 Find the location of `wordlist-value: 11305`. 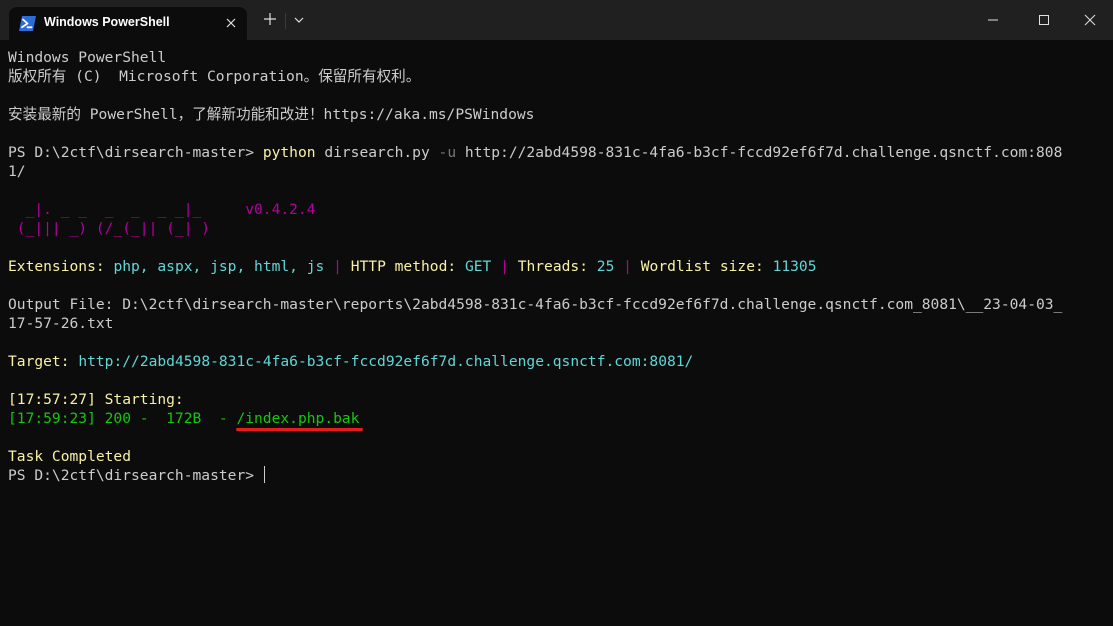

wordlist-value: 11305 is located at coordinates (794, 266).